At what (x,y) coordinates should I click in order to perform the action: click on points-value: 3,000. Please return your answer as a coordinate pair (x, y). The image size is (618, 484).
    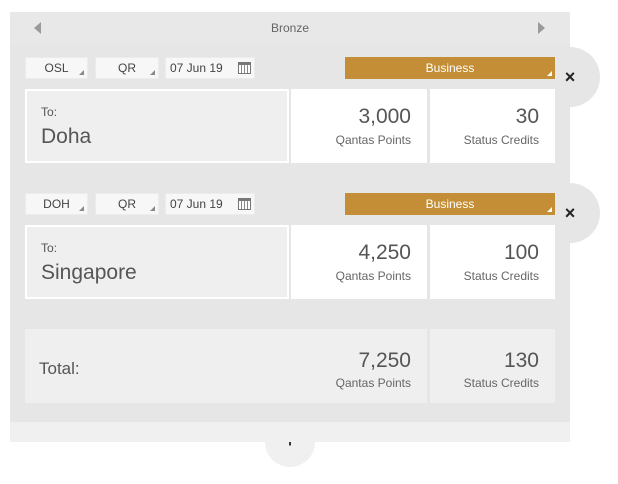
    Looking at the image, I should click on (384, 116).